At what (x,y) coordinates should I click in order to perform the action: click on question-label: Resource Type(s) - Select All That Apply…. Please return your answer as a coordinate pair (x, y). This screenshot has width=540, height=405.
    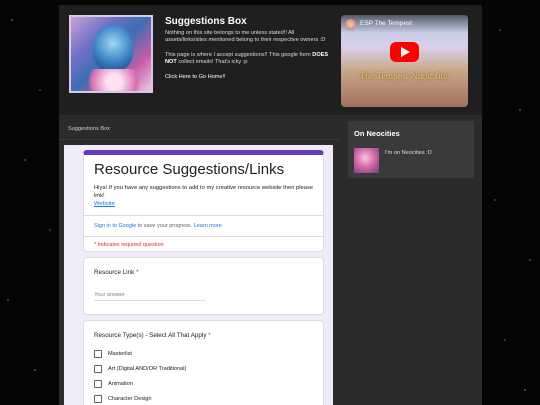
    Looking at the image, I should click on (152, 335).